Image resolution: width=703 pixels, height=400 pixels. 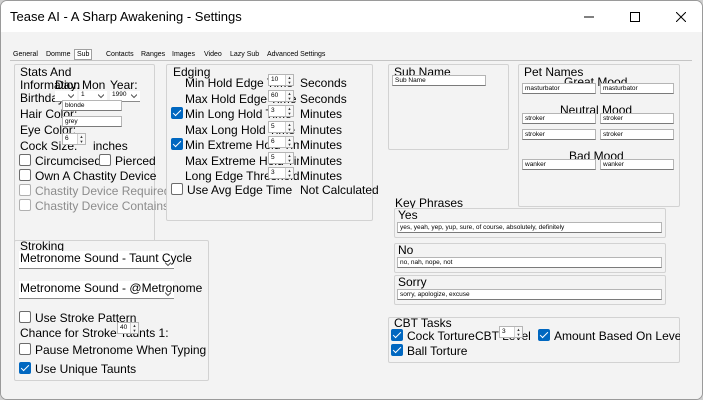 What do you see at coordinates (637, 134) in the screenshot?
I see `neutral-pet-name-input-4: stroker` at bounding box center [637, 134].